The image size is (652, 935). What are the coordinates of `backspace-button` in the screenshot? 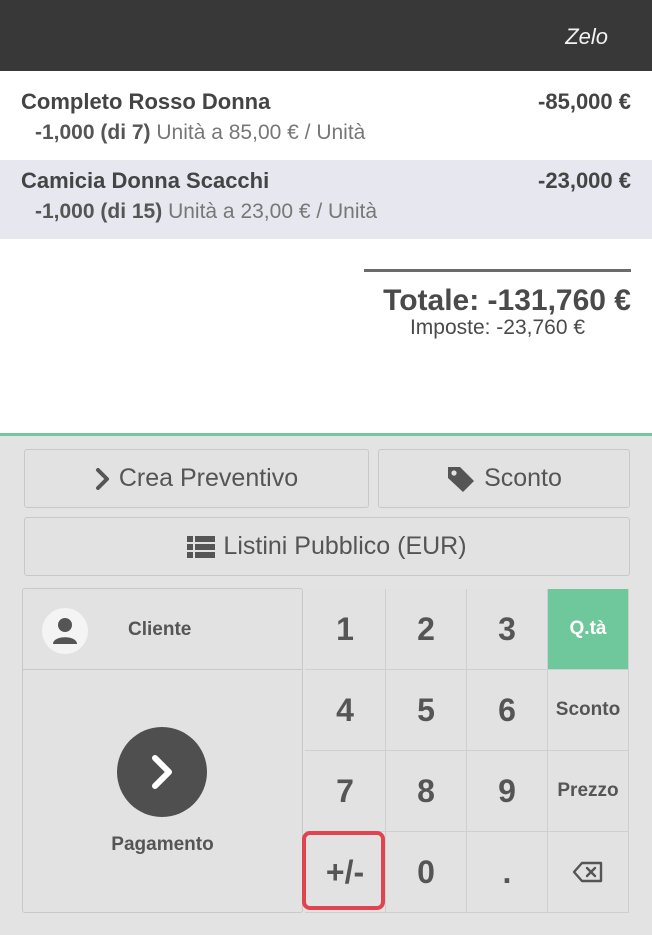 It's located at (588, 872).